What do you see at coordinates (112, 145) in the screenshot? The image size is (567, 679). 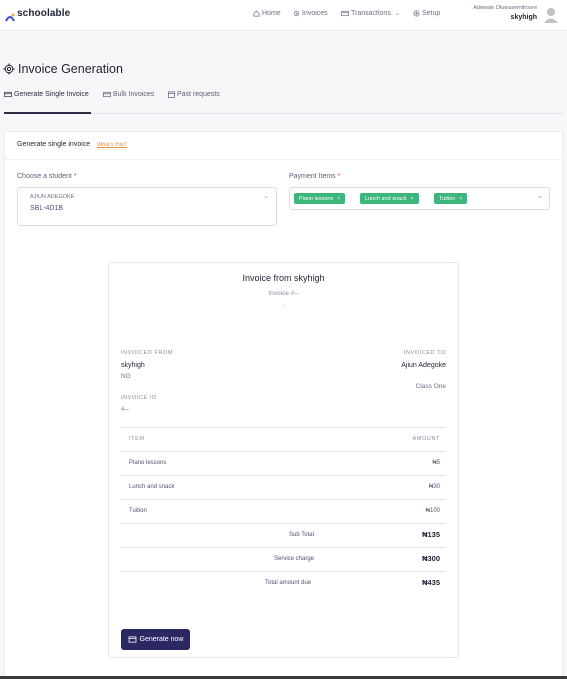 I see `whats-this-link: What's this?` at bounding box center [112, 145].